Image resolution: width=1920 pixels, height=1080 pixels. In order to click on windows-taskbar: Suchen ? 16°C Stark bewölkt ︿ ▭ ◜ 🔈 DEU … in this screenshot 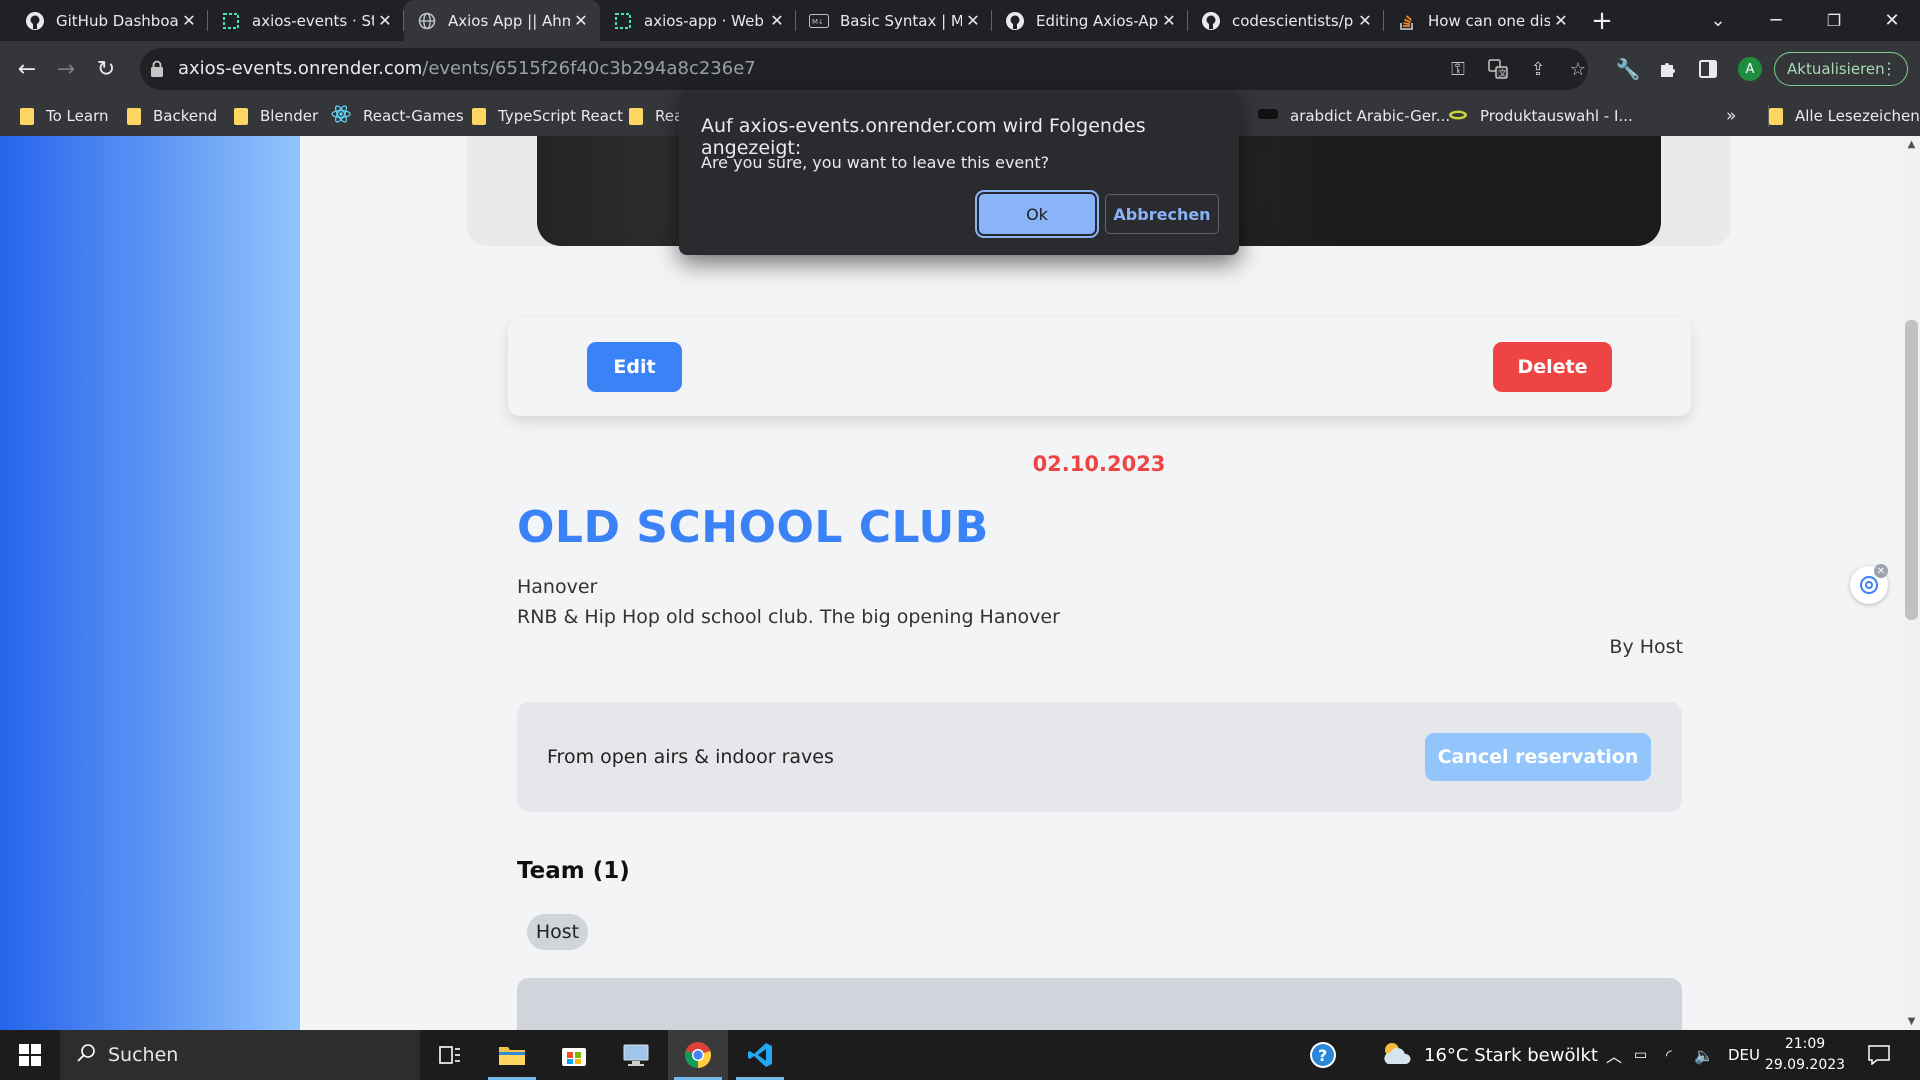, I will do `click(960, 1055)`.